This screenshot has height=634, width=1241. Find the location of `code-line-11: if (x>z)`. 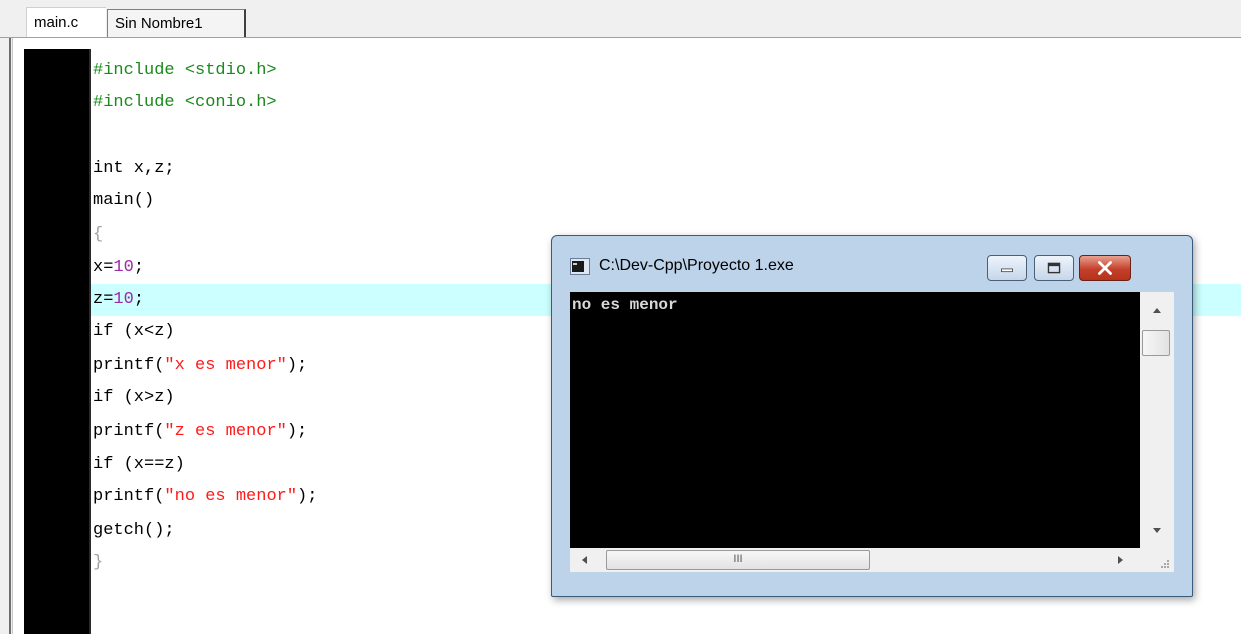

code-line-11: if (x>z) is located at coordinates (134, 398).